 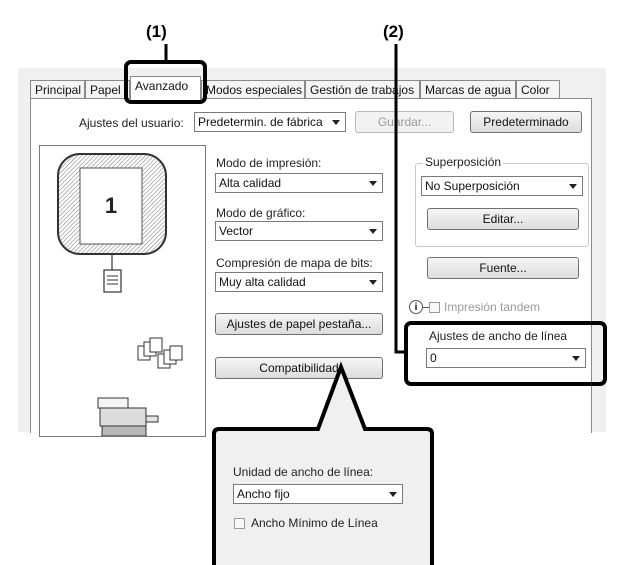 What do you see at coordinates (57, 89) in the screenshot?
I see `tab-principal: Principal` at bounding box center [57, 89].